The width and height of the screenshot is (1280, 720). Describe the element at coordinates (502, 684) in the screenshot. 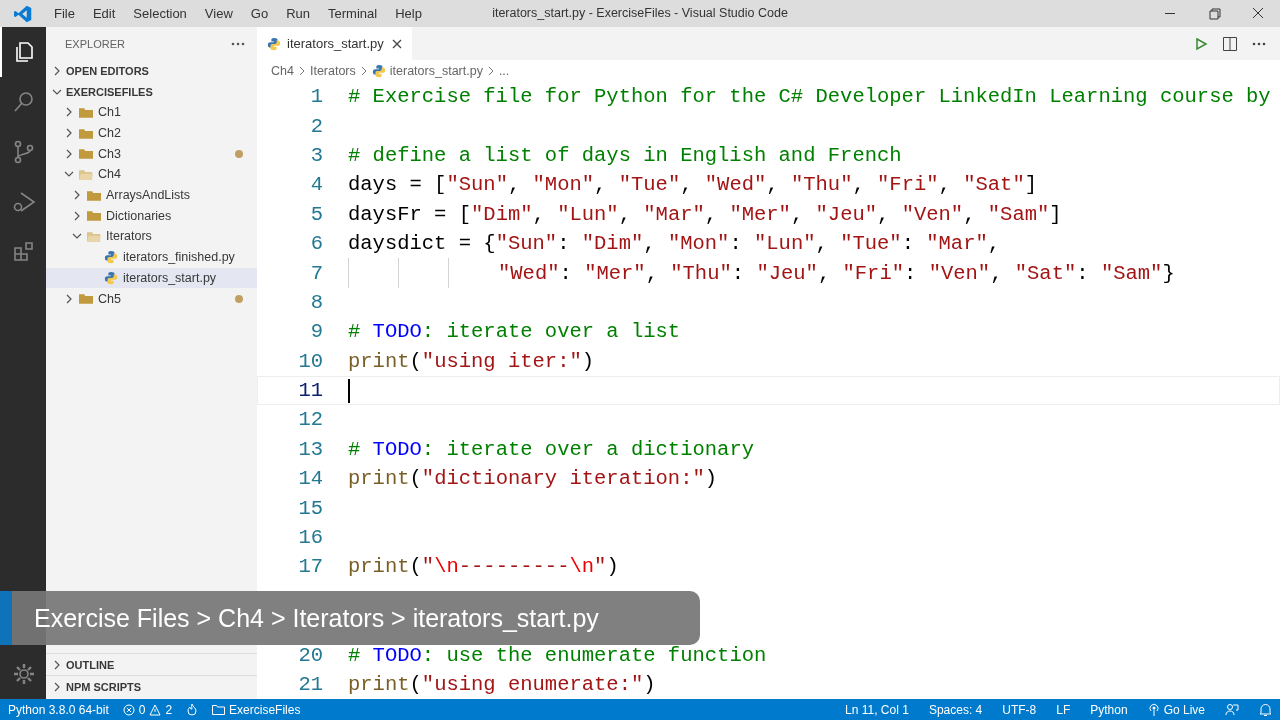

I see `code-line: print("using enumerate:")` at that location.